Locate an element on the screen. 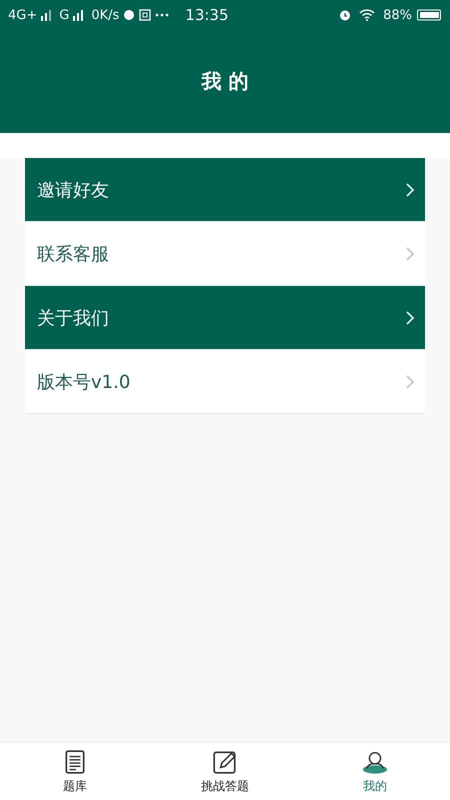 The width and height of the screenshot is (450, 800). more-icon is located at coordinates (162, 15).